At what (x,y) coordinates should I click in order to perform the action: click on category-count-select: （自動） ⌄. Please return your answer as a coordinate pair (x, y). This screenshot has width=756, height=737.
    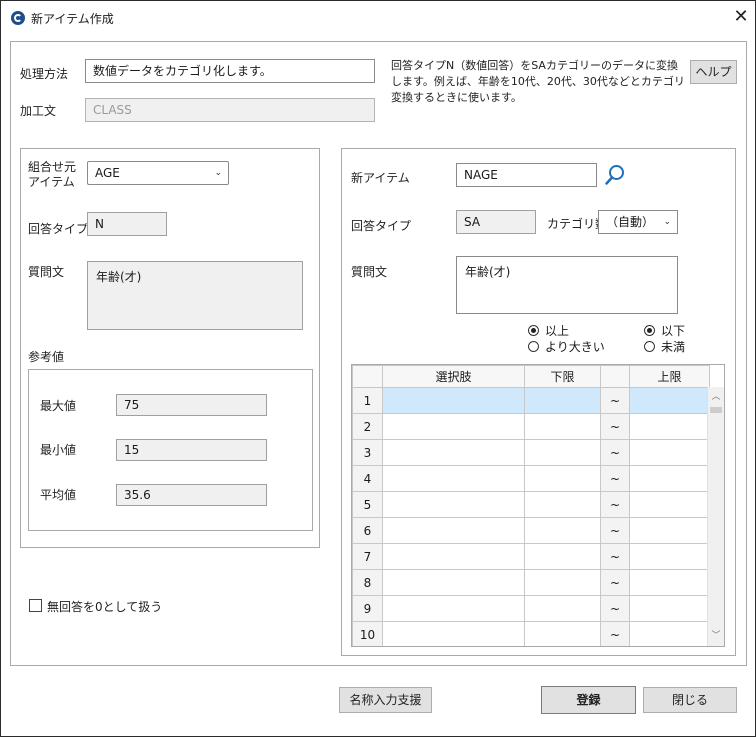
    Looking at the image, I should click on (638, 222).